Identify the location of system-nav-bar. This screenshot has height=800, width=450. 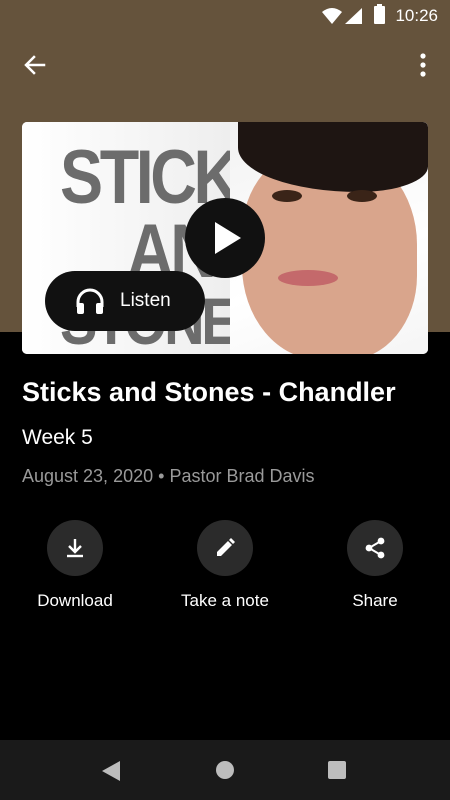
(225, 770).